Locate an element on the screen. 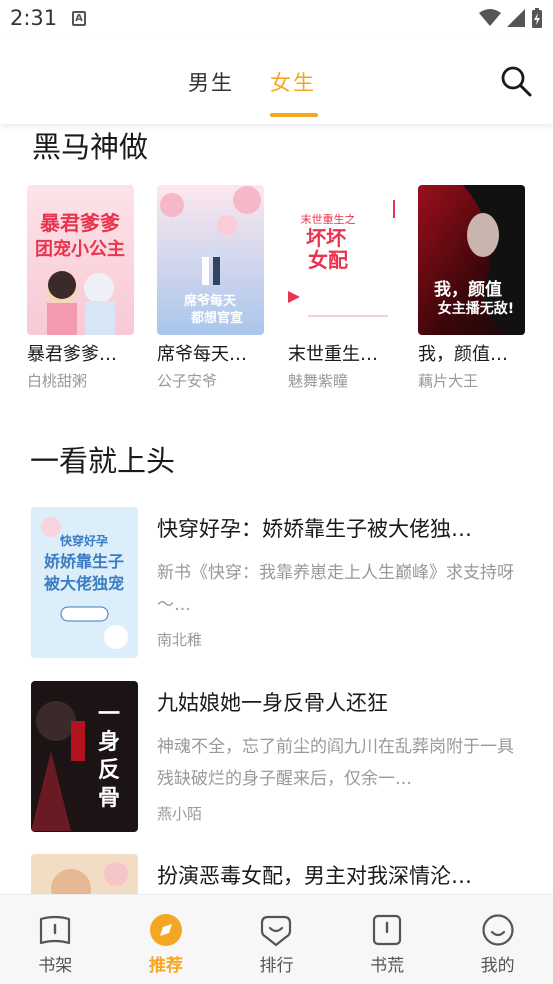 The image size is (553, 984). svg-text: 身 is located at coordinates (109, 742).